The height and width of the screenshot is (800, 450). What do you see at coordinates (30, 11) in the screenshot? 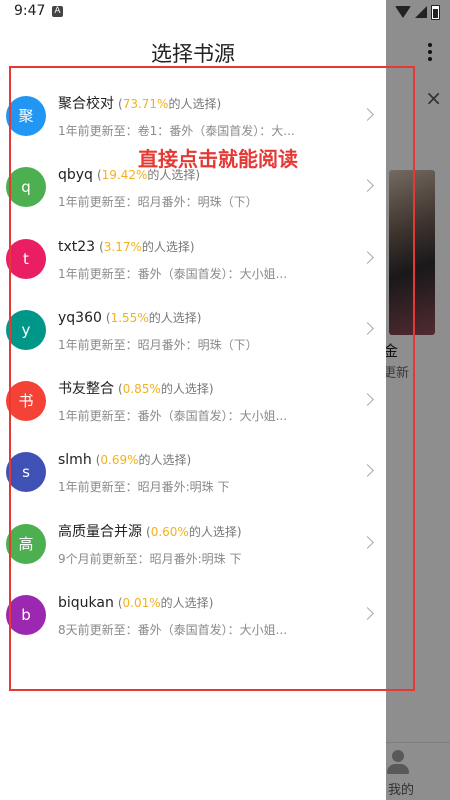
I see `status-time: 9:47` at bounding box center [30, 11].